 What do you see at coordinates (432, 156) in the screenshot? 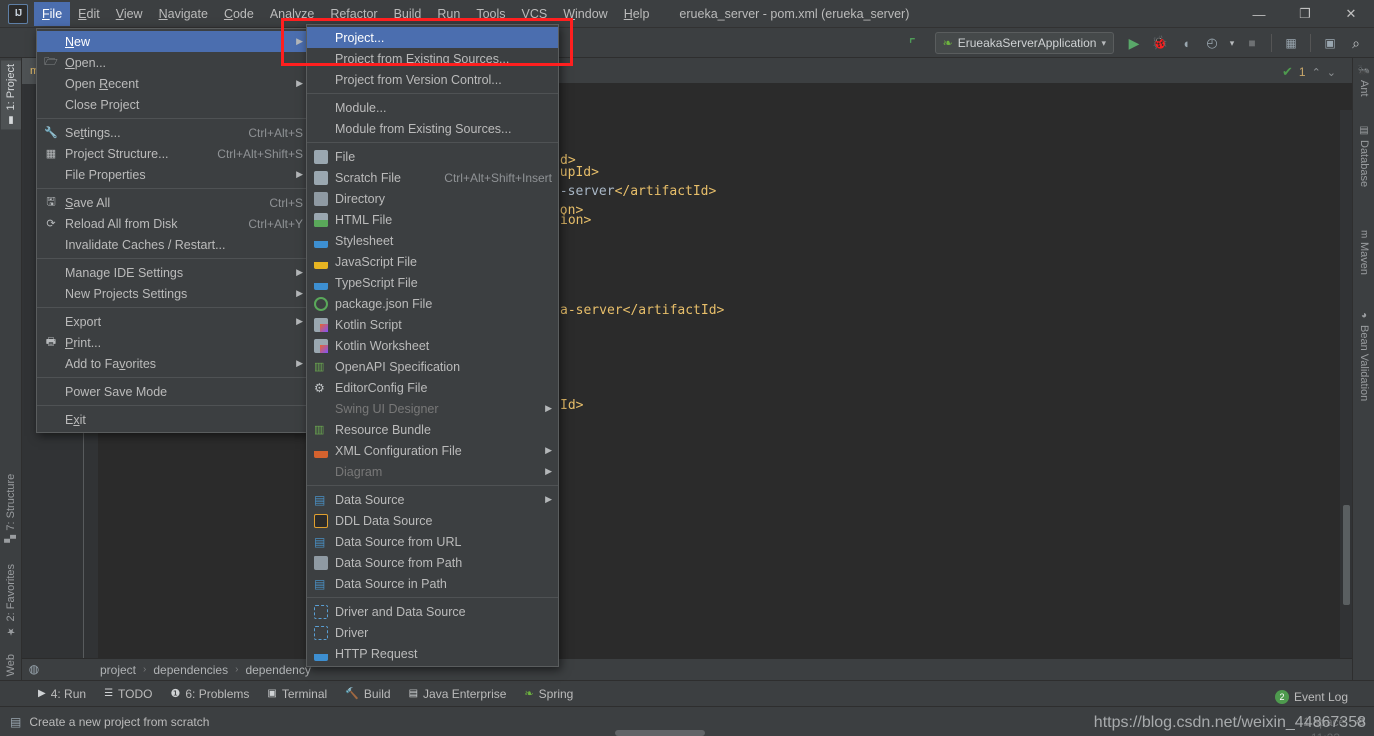
I see `new-menu-item-file: File` at bounding box center [432, 156].